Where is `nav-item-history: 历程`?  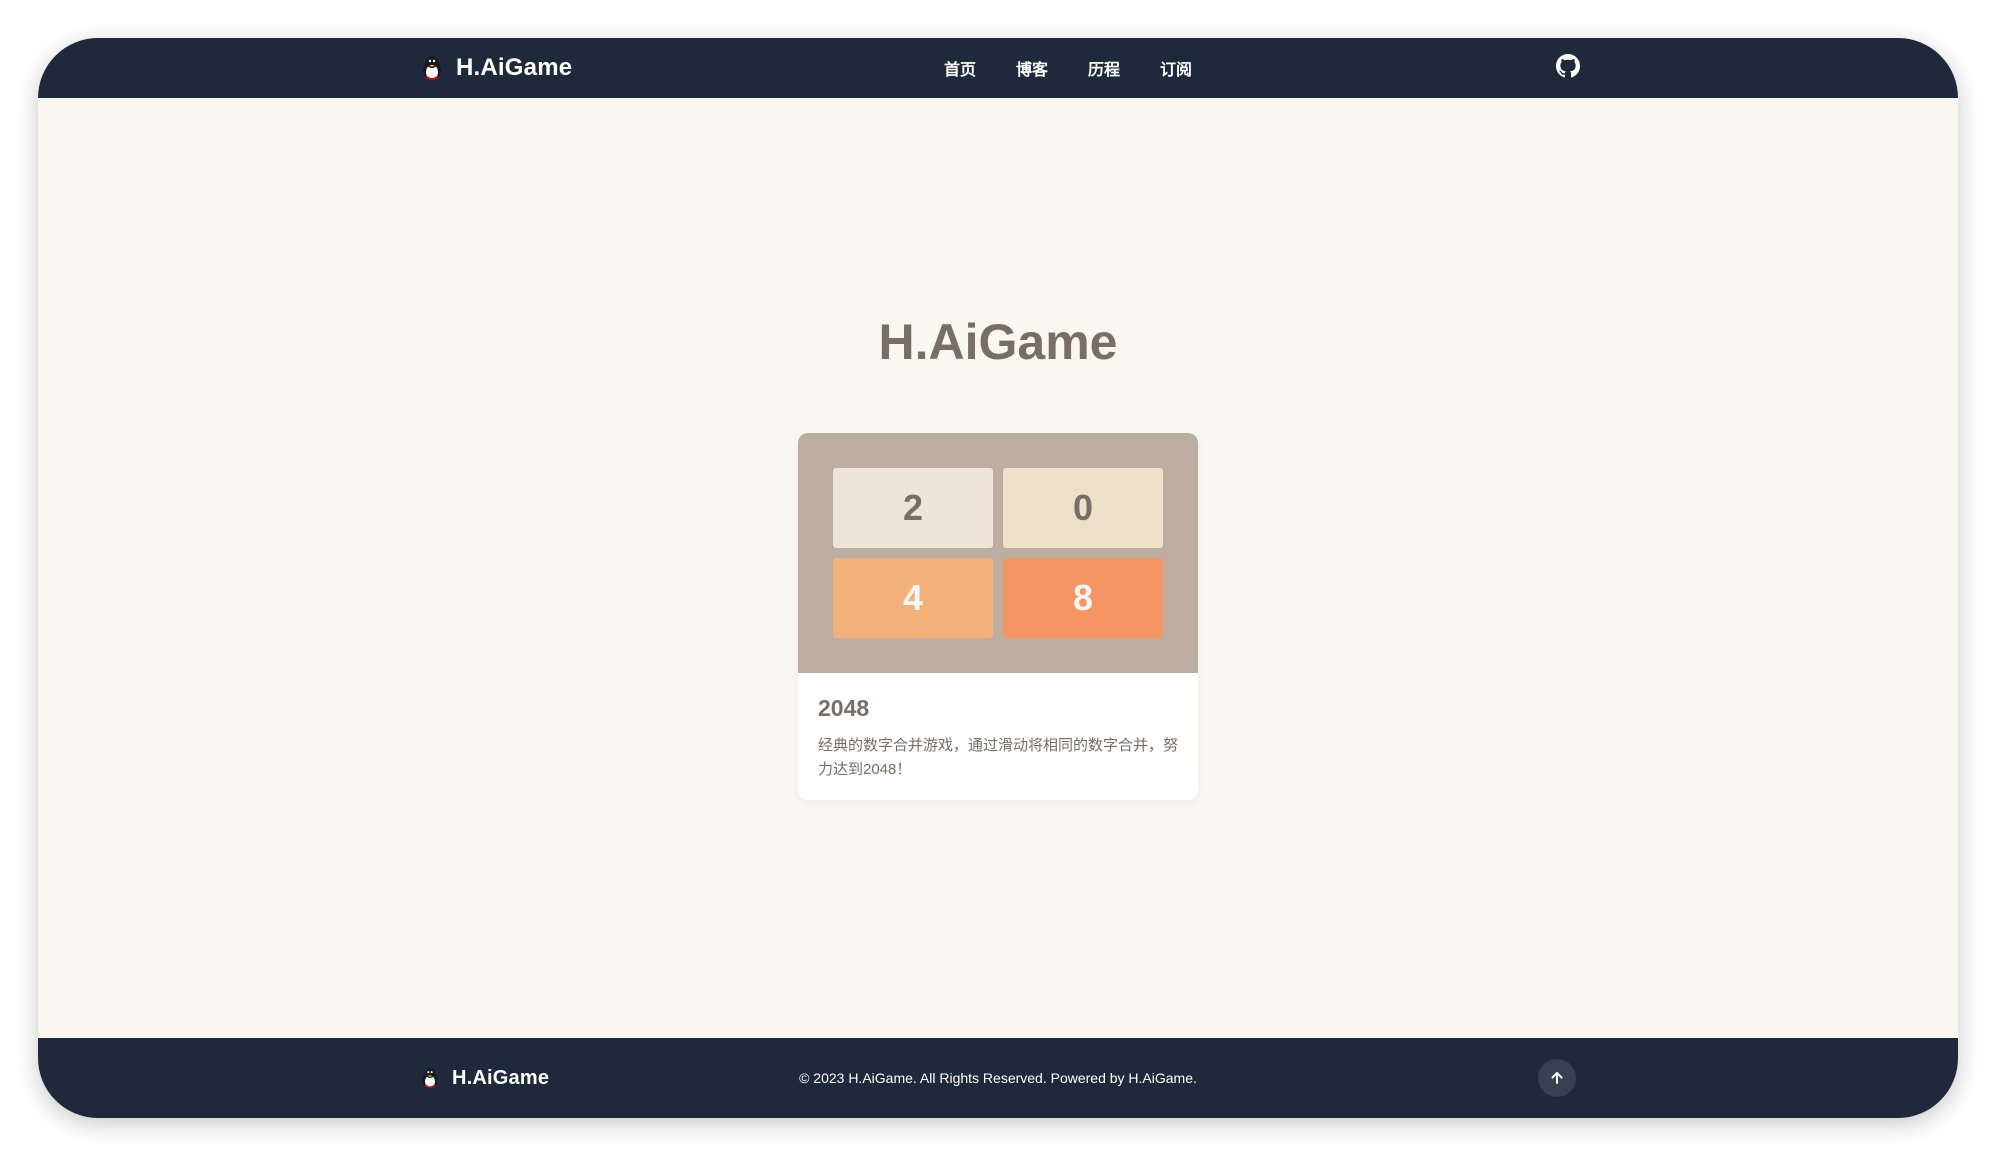
nav-item-history: 历程 is located at coordinates (1104, 68).